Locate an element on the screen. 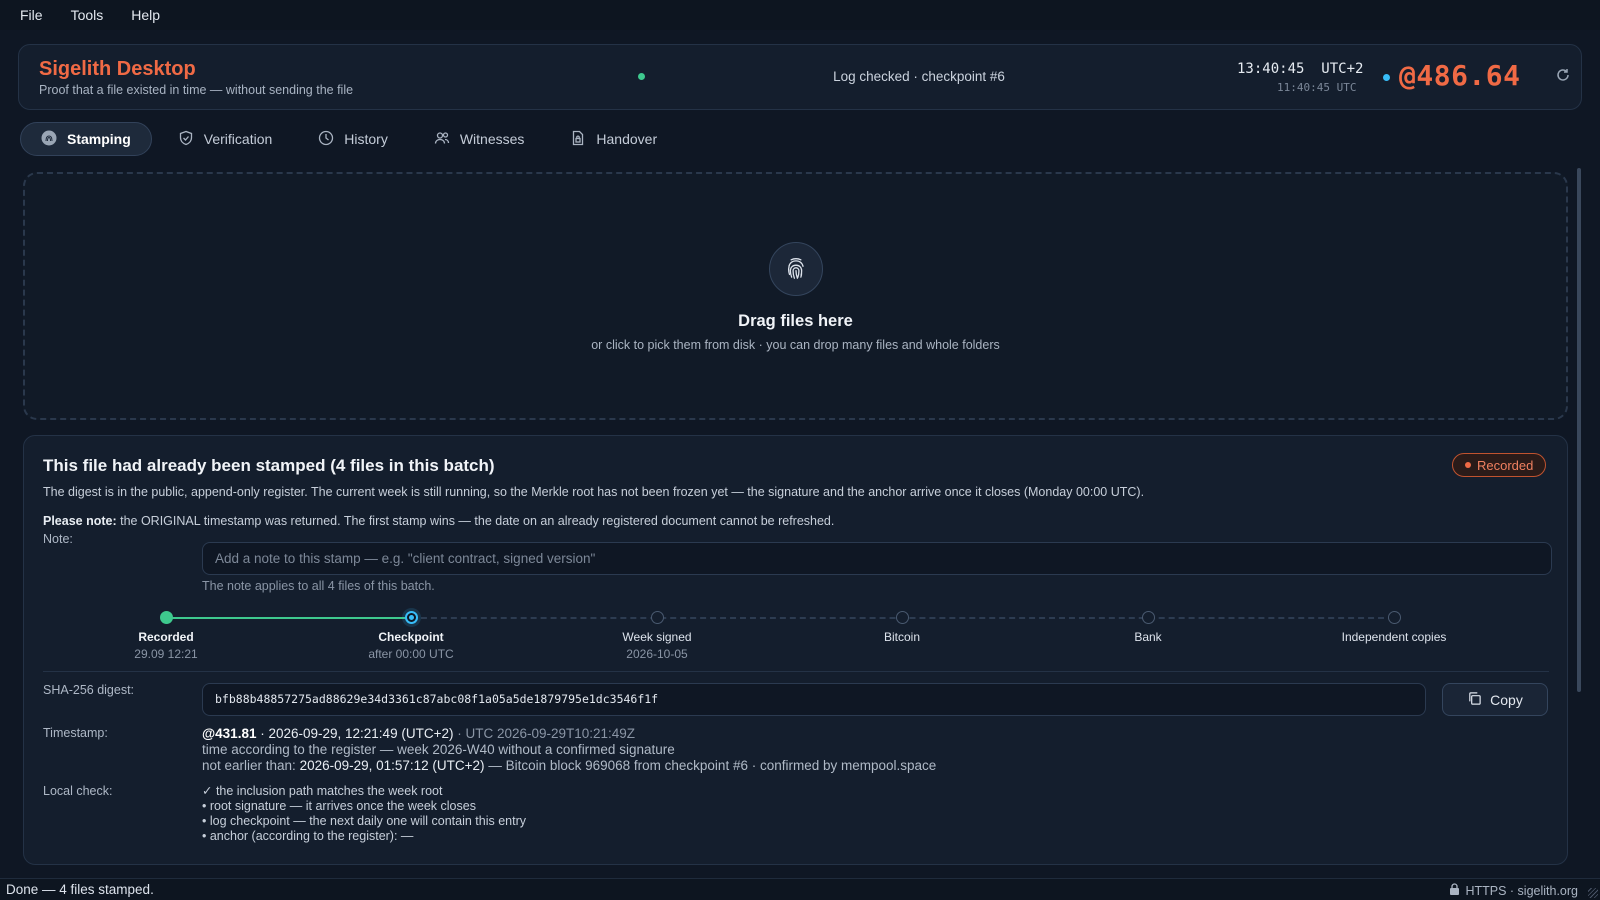 Image resolution: width=1600 pixels, height=900 pixels. badge-dot is located at coordinates (1468, 465).